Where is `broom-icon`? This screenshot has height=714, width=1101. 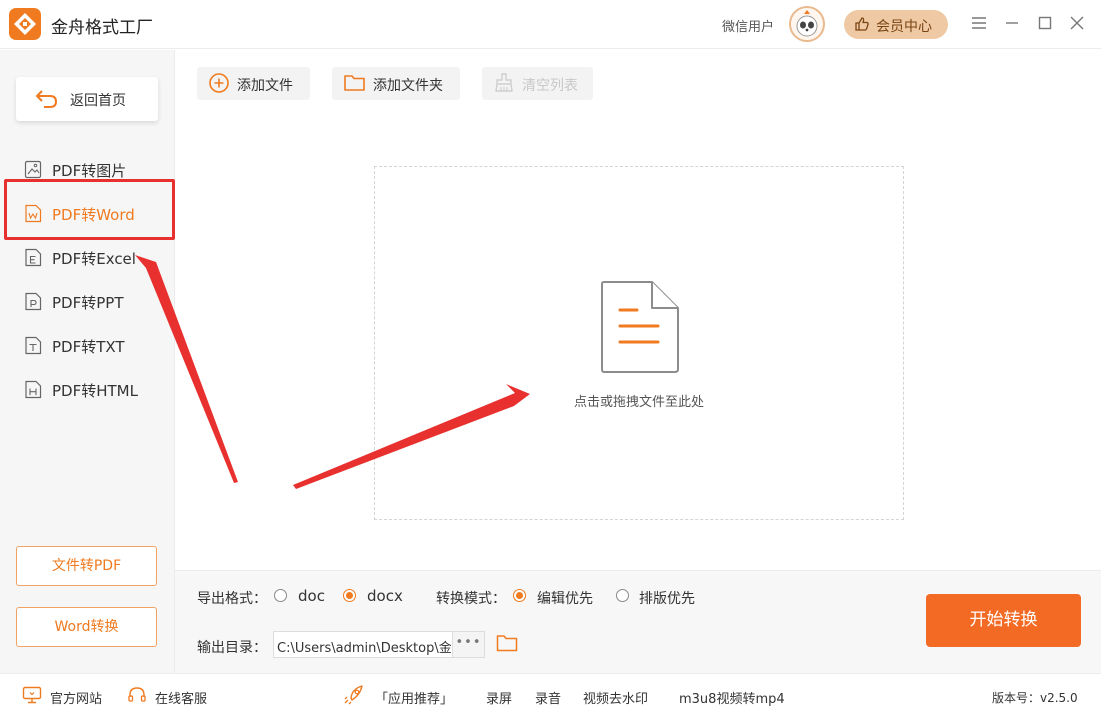
broom-icon is located at coordinates (504, 82).